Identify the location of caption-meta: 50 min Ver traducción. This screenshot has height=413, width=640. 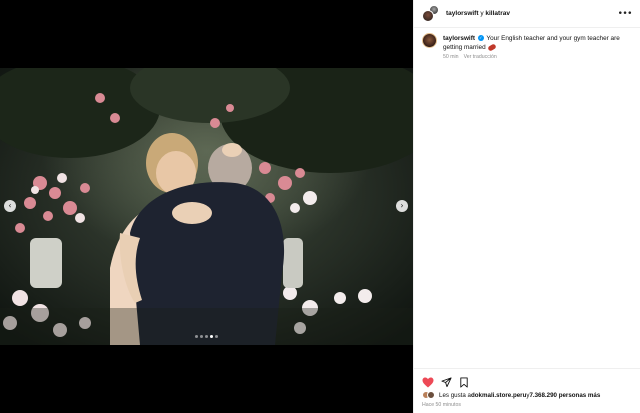
(537, 57).